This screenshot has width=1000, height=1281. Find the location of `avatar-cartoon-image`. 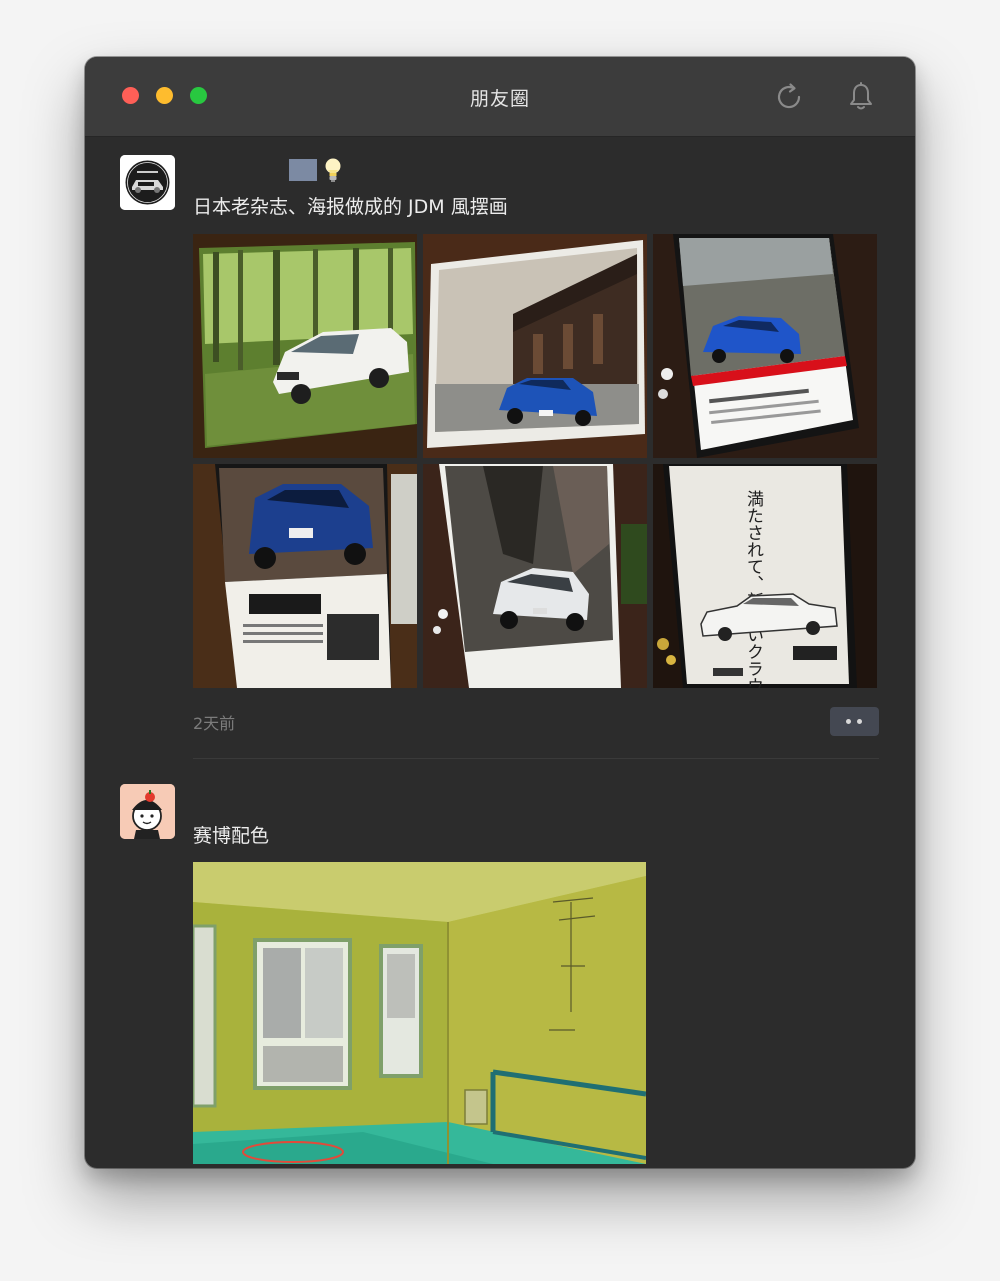

avatar-cartoon-image is located at coordinates (147, 811).